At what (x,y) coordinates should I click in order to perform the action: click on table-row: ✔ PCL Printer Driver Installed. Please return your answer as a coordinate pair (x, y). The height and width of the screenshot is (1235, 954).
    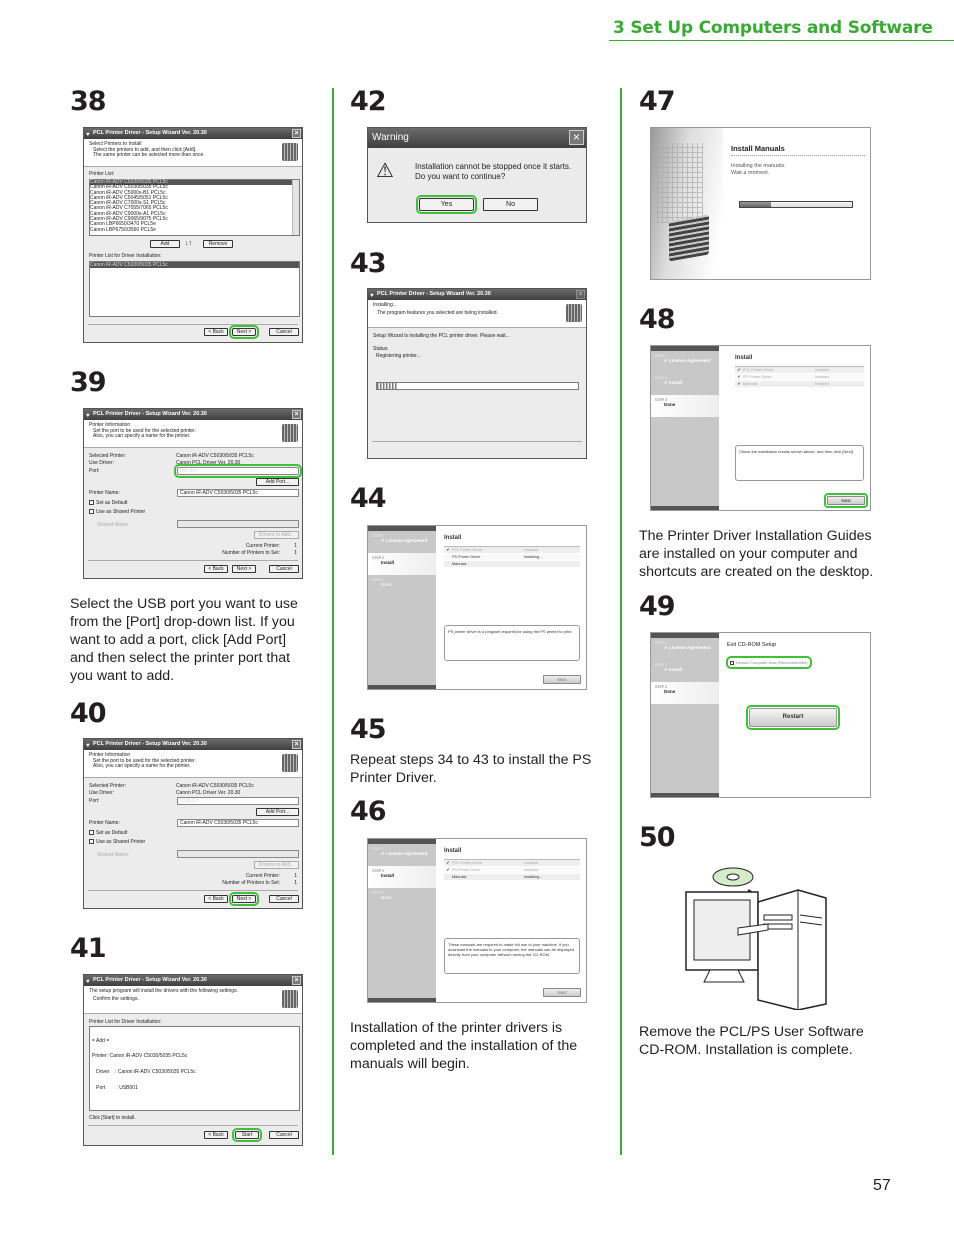
    Looking at the image, I should click on (512, 863).